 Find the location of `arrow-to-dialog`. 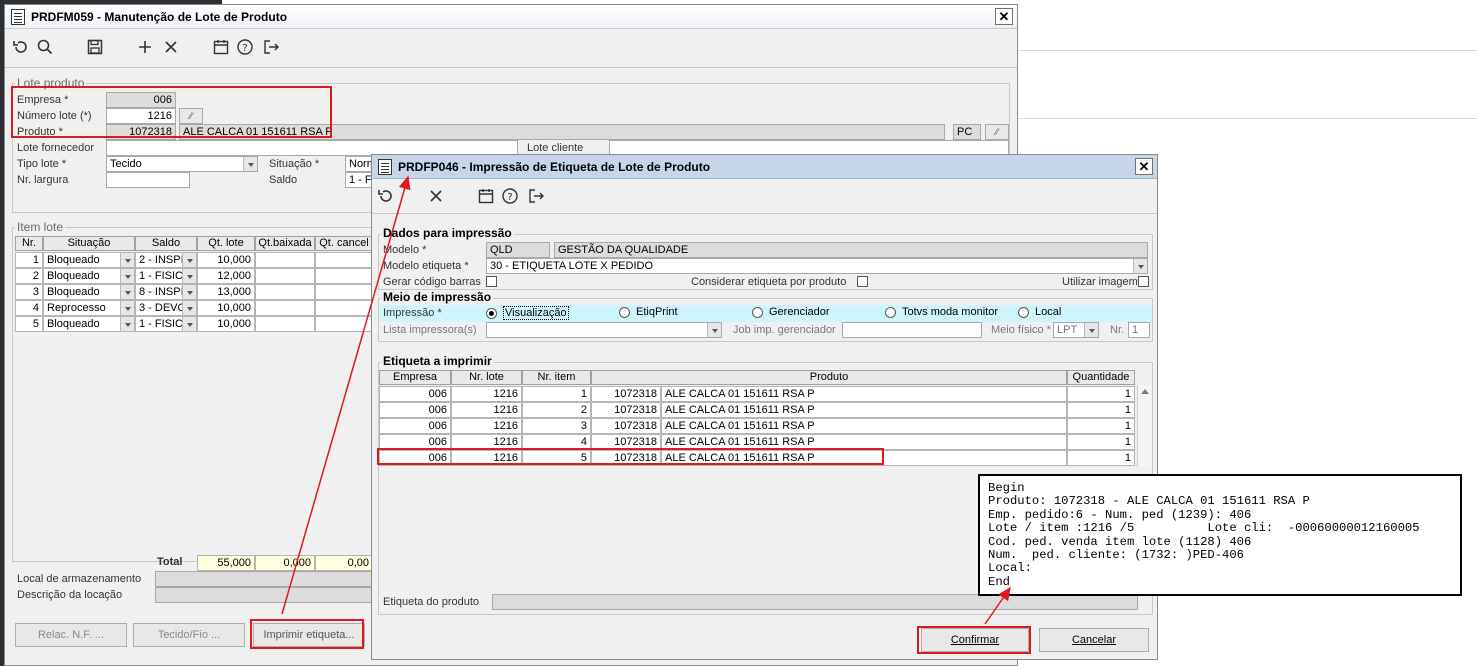

arrow-to-dialog is located at coordinates (346, 395).